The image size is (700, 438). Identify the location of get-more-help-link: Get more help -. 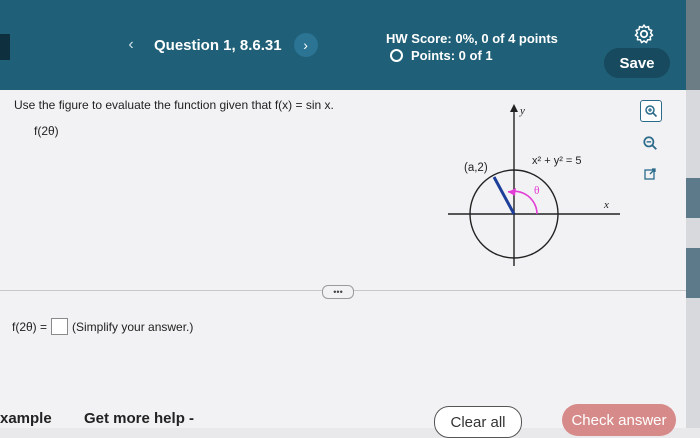
(139, 418).